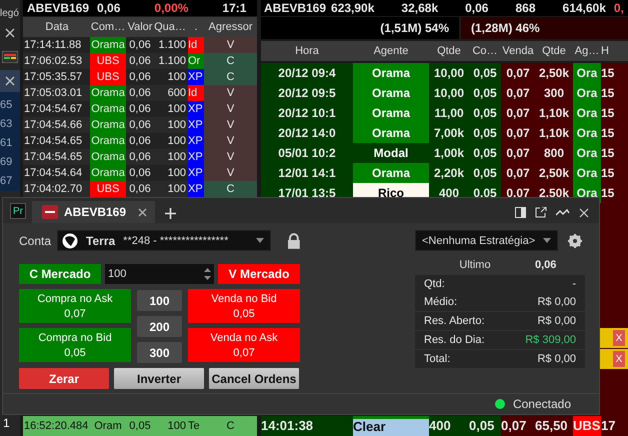 This screenshot has height=436, width=628. Describe the element at coordinates (7, 105) in the screenshot. I see `list-number: 65` at that location.